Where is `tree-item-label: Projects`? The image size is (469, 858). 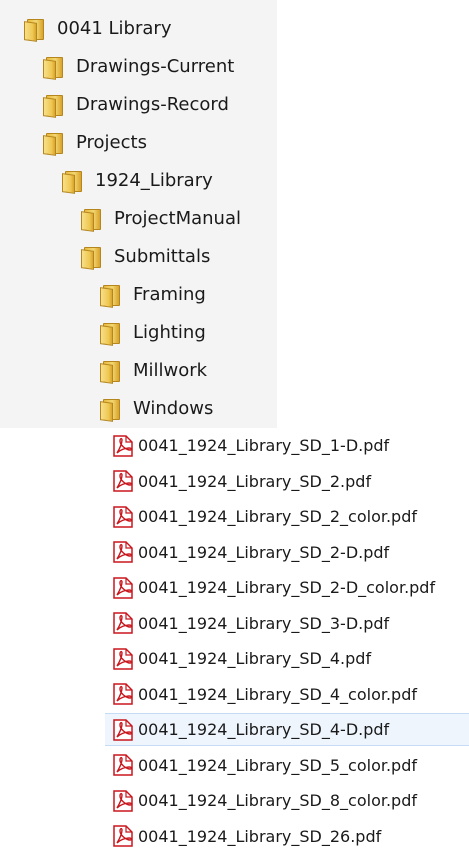
tree-item-label: Projects is located at coordinates (111, 142).